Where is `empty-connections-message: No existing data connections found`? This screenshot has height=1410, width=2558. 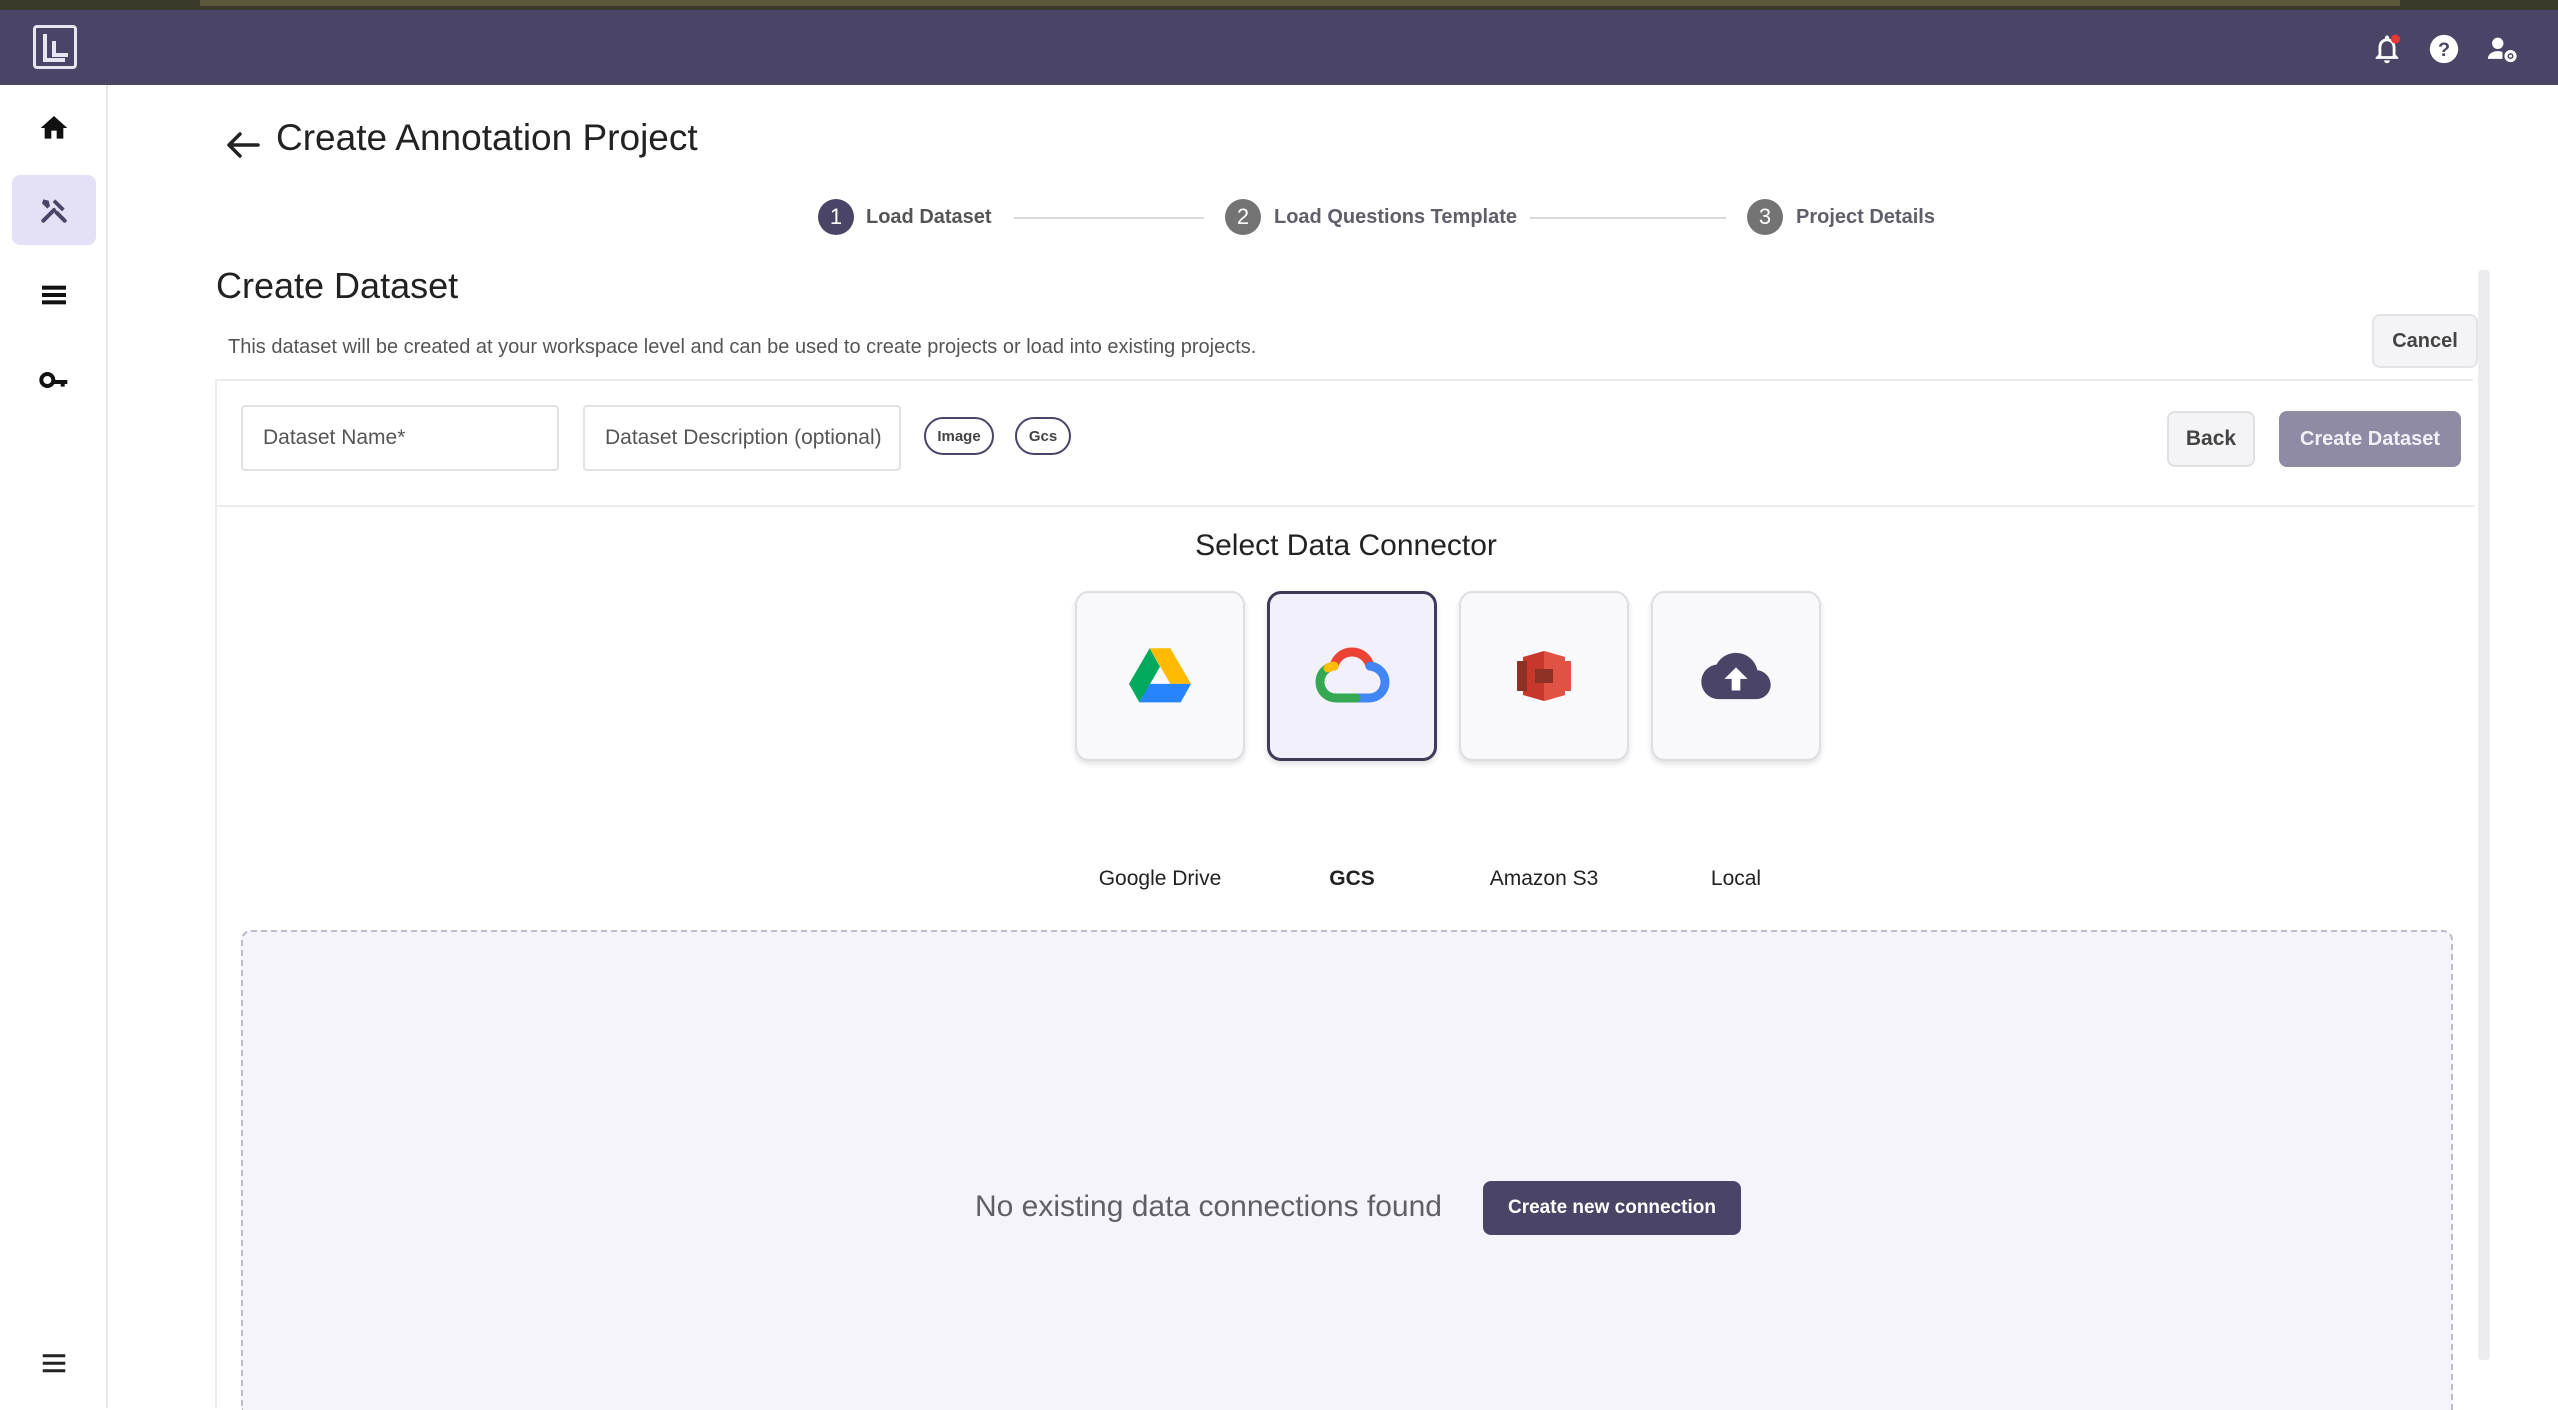 empty-connections-message: No existing data connections found is located at coordinates (1208, 1206).